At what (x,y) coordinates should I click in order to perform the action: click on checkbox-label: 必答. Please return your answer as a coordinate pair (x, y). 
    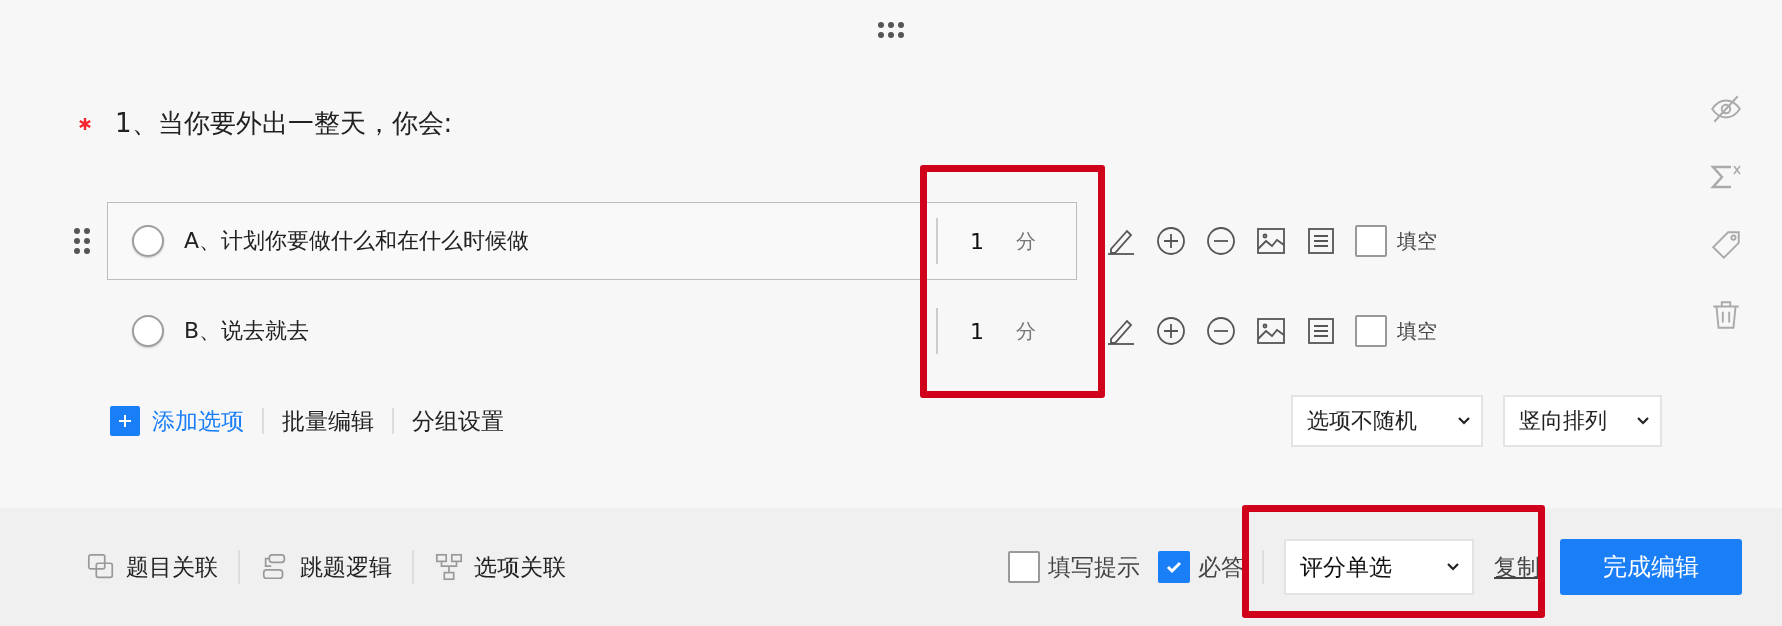
    Looking at the image, I should click on (1221, 567).